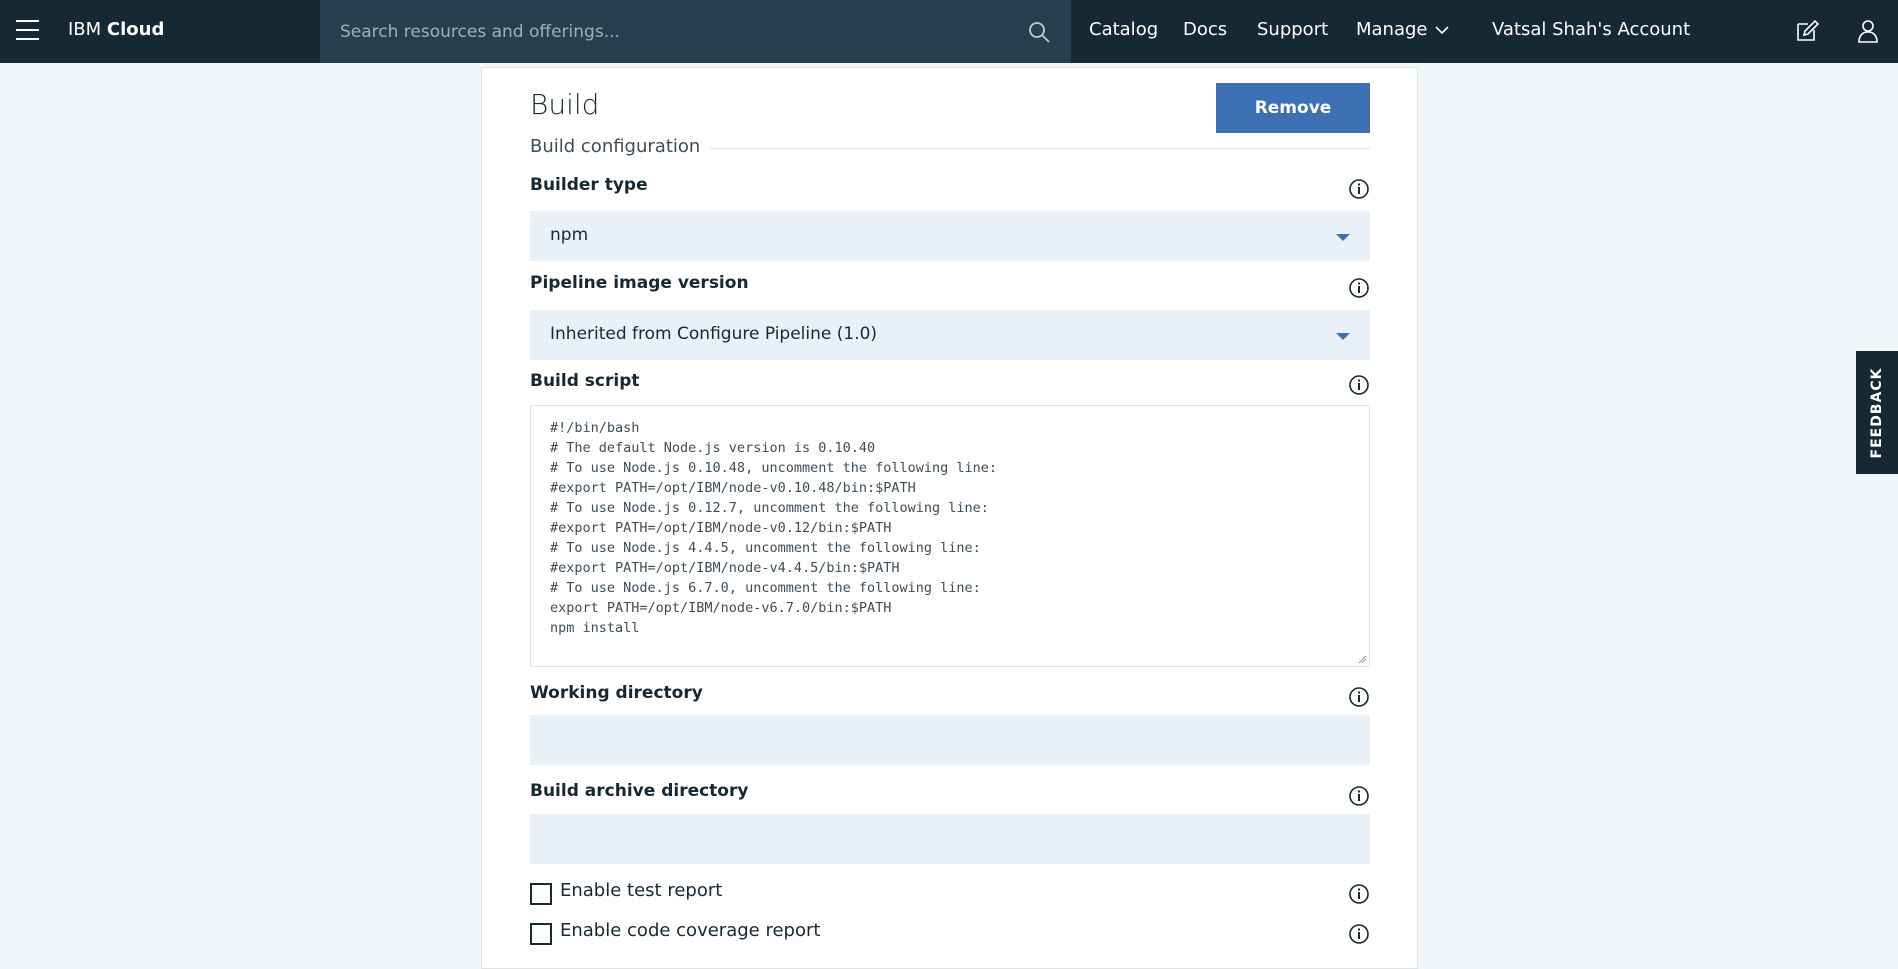  I want to click on edit-icon, so click(1807, 31).